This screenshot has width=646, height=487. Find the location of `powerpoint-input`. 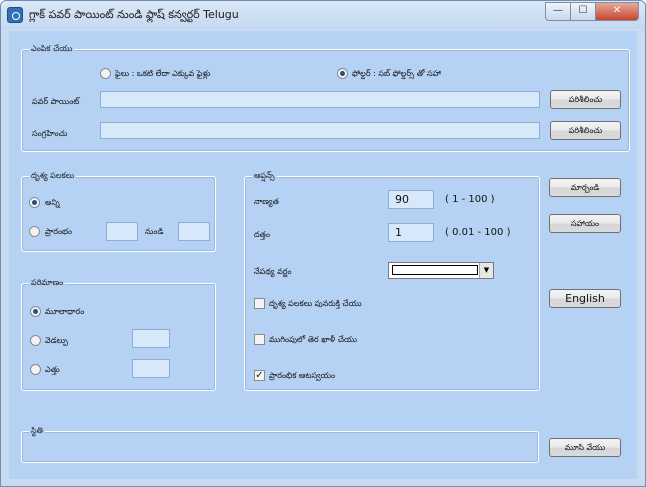

powerpoint-input is located at coordinates (320, 99).